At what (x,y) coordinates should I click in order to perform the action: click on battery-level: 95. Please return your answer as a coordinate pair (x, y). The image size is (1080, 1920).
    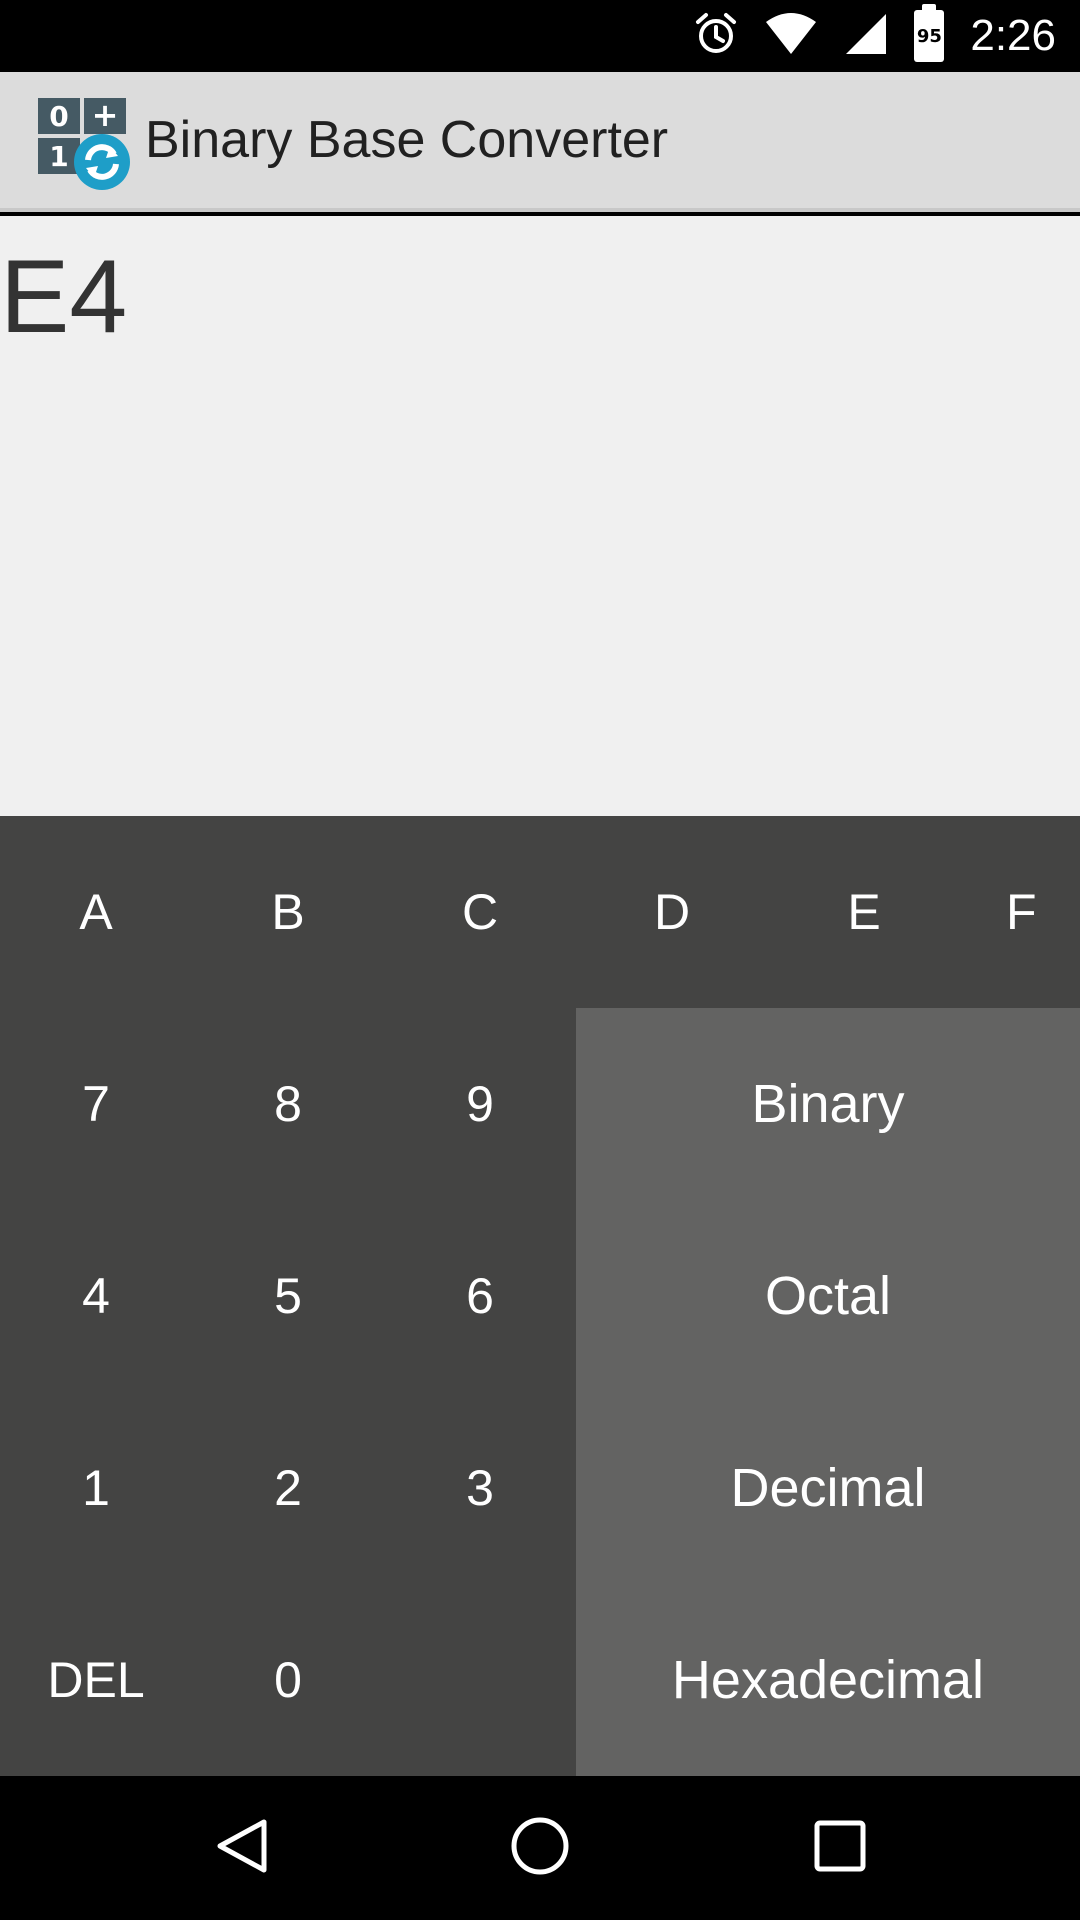
    Looking at the image, I should click on (929, 36).